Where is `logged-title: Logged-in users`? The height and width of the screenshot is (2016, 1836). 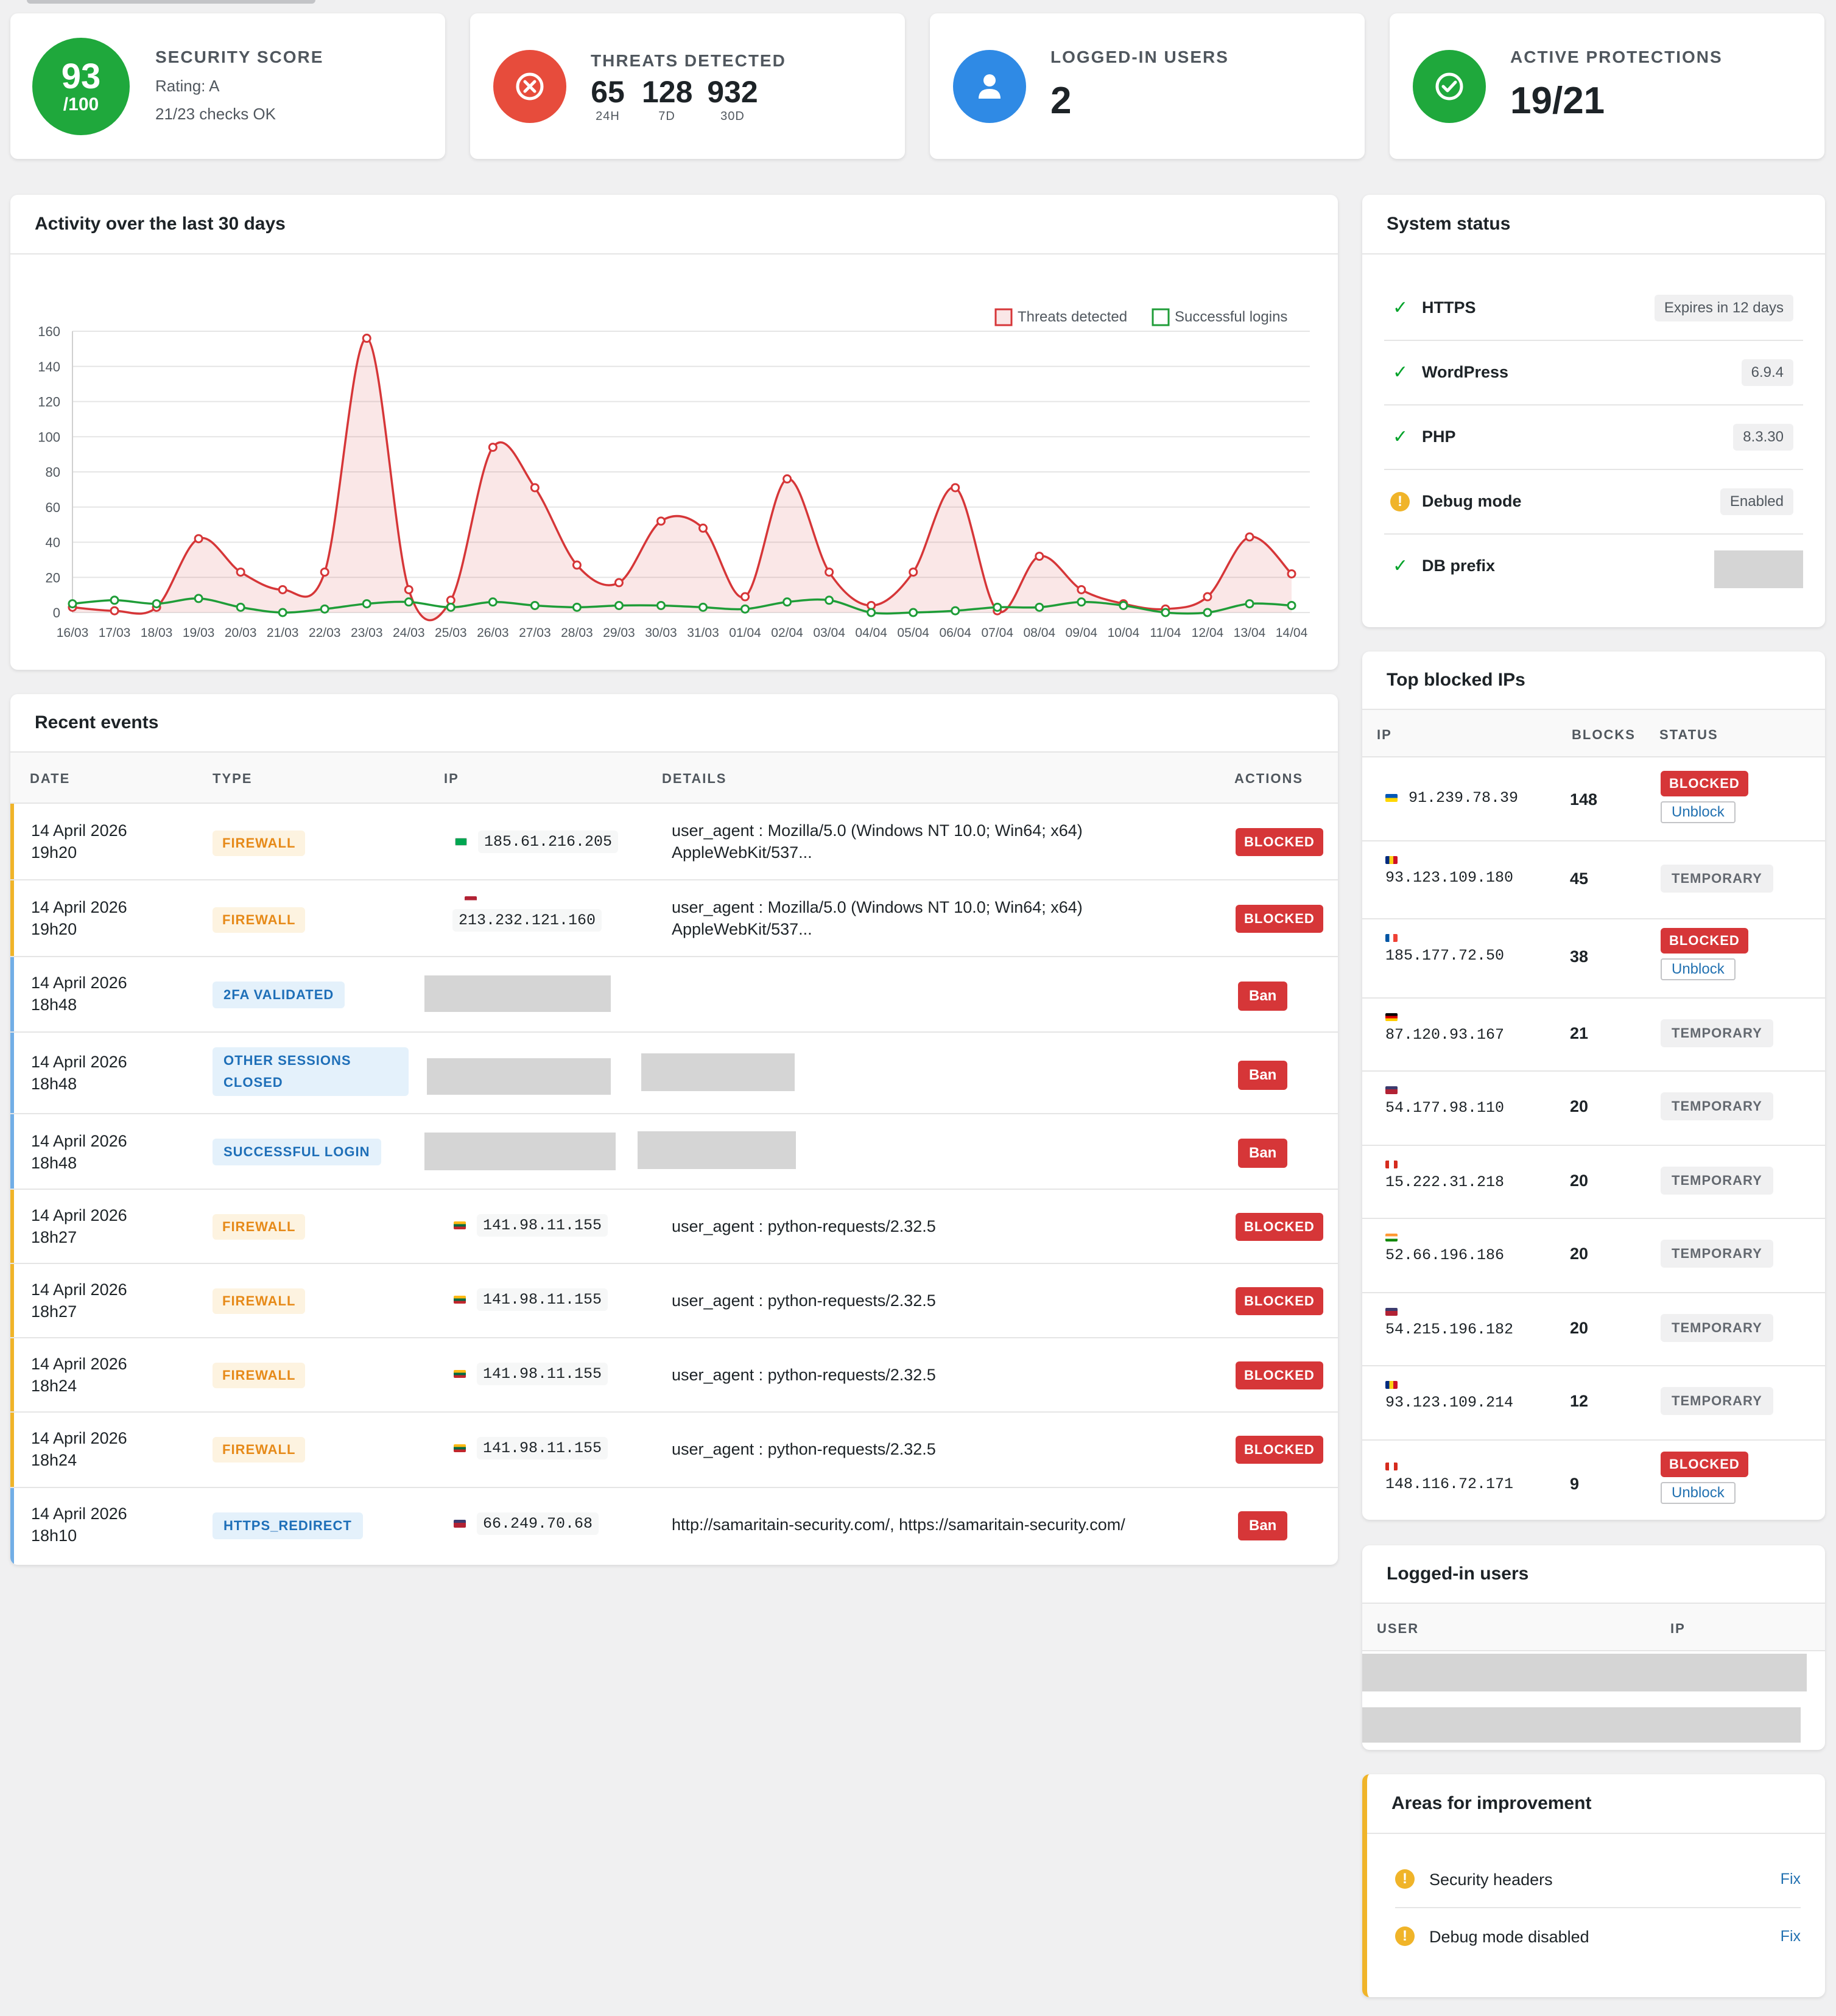
logged-title: Logged-in users is located at coordinates (1593, 1574).